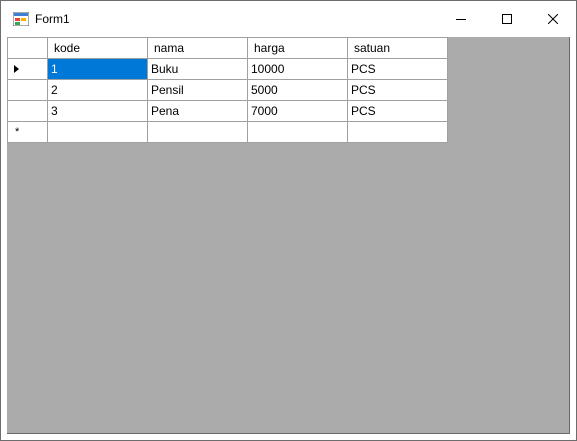  Describe the element at coordinates (97, 132) in the screenshot. I see `new-cell-kode` at that location.